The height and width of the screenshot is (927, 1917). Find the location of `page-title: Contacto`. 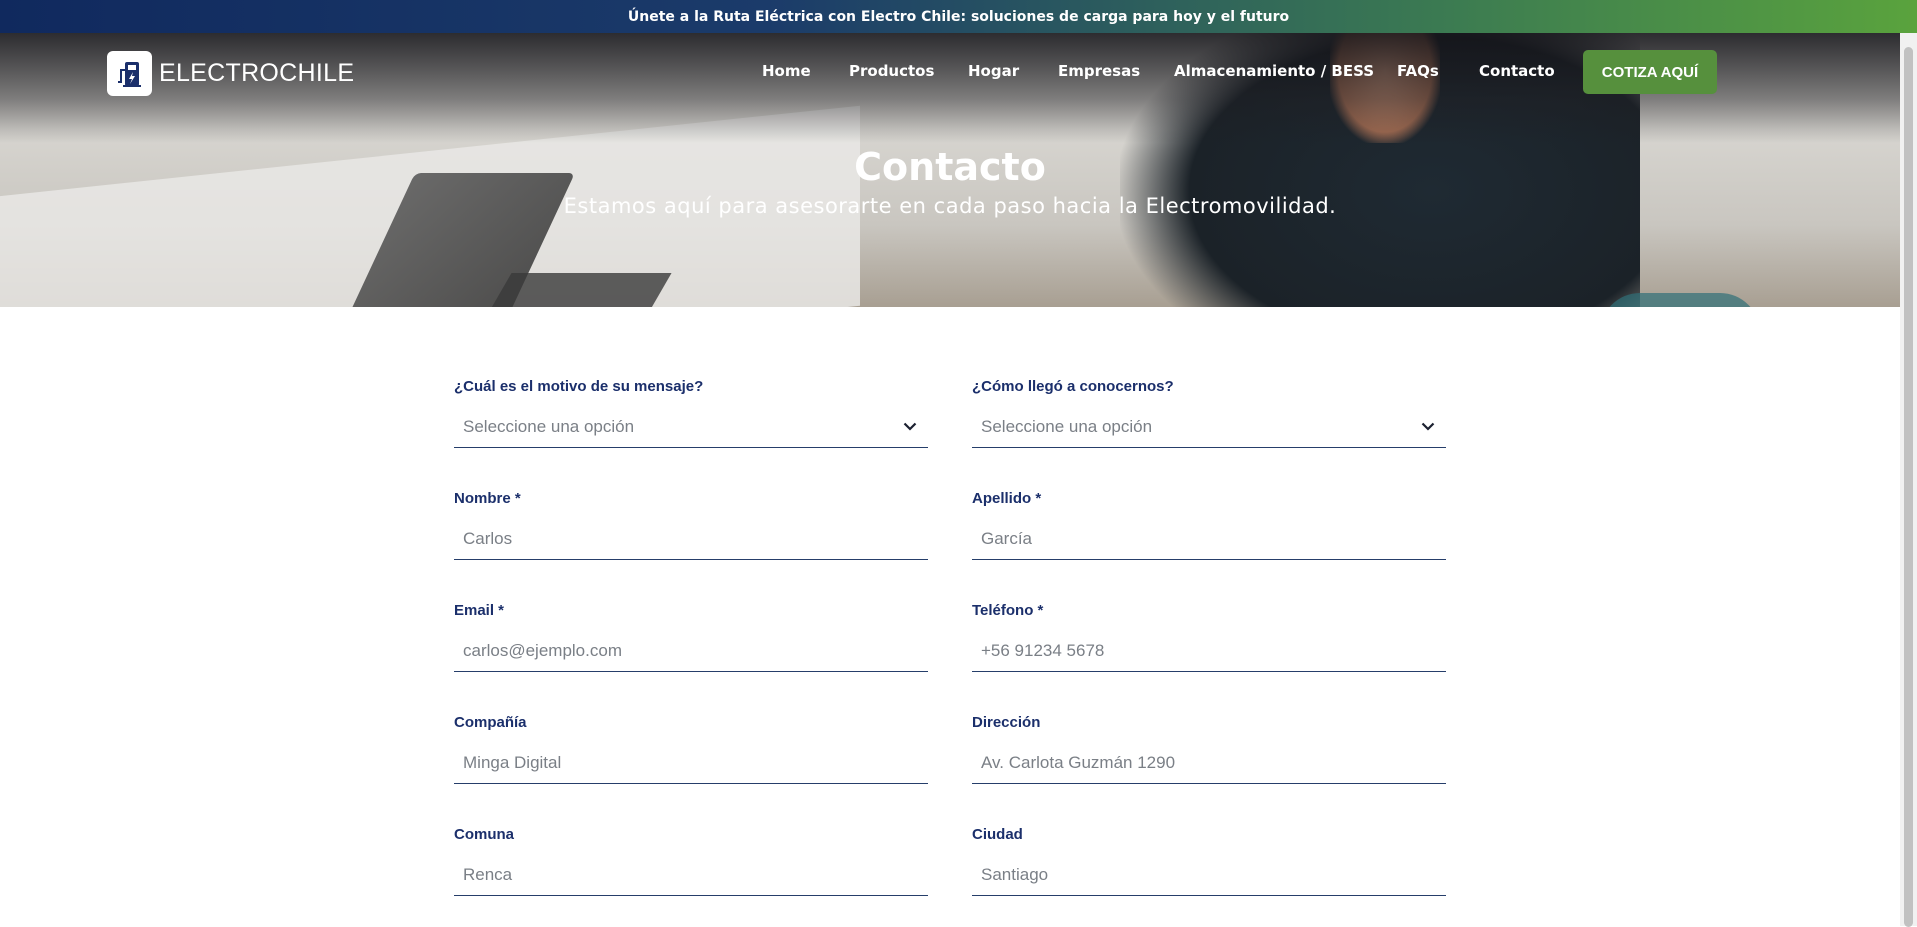

page-title: Contacto is located at coordinates (950, 167).